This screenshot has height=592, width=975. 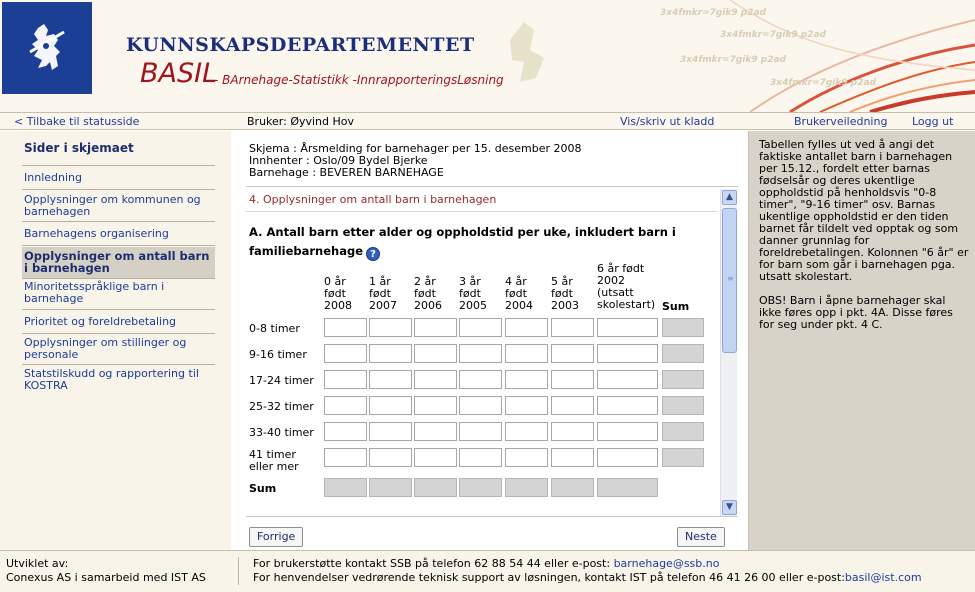 What do you see at coordinates (345, 457) in the screenshot?
I see `count-input-r5-c0` at bounding box center [345, 457].